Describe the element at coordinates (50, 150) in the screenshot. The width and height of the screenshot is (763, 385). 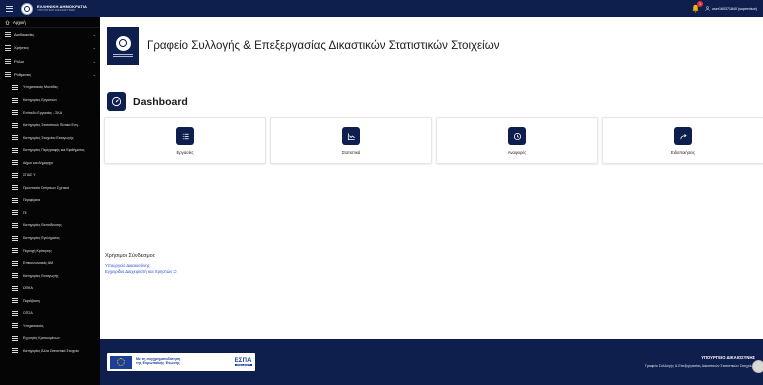
I see `sidebar-item: Κατηγορίες Περιγραφής και Εφιθήματος` at that location.